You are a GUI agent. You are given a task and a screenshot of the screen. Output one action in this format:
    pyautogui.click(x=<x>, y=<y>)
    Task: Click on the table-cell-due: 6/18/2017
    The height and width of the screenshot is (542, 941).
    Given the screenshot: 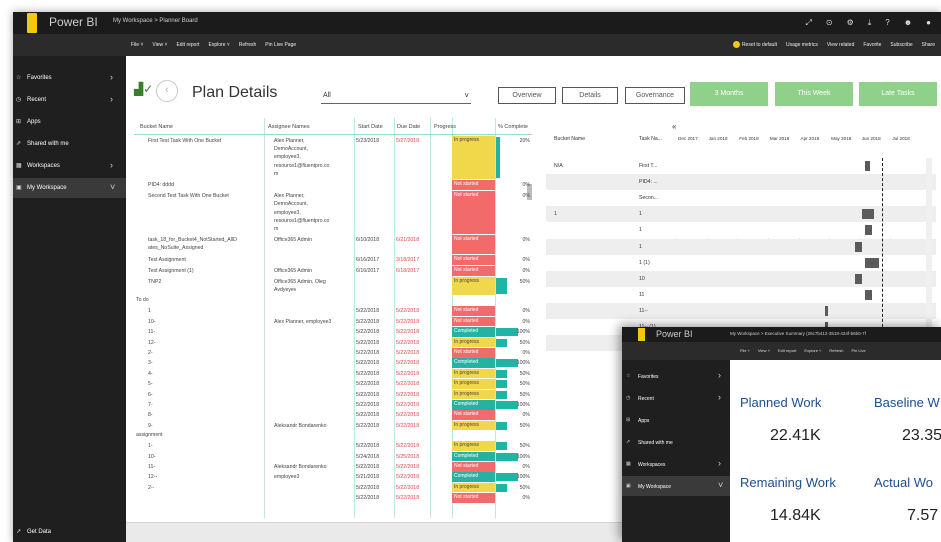 What is the action you would take?
    pyautogui.click(x=408, y=270)
    